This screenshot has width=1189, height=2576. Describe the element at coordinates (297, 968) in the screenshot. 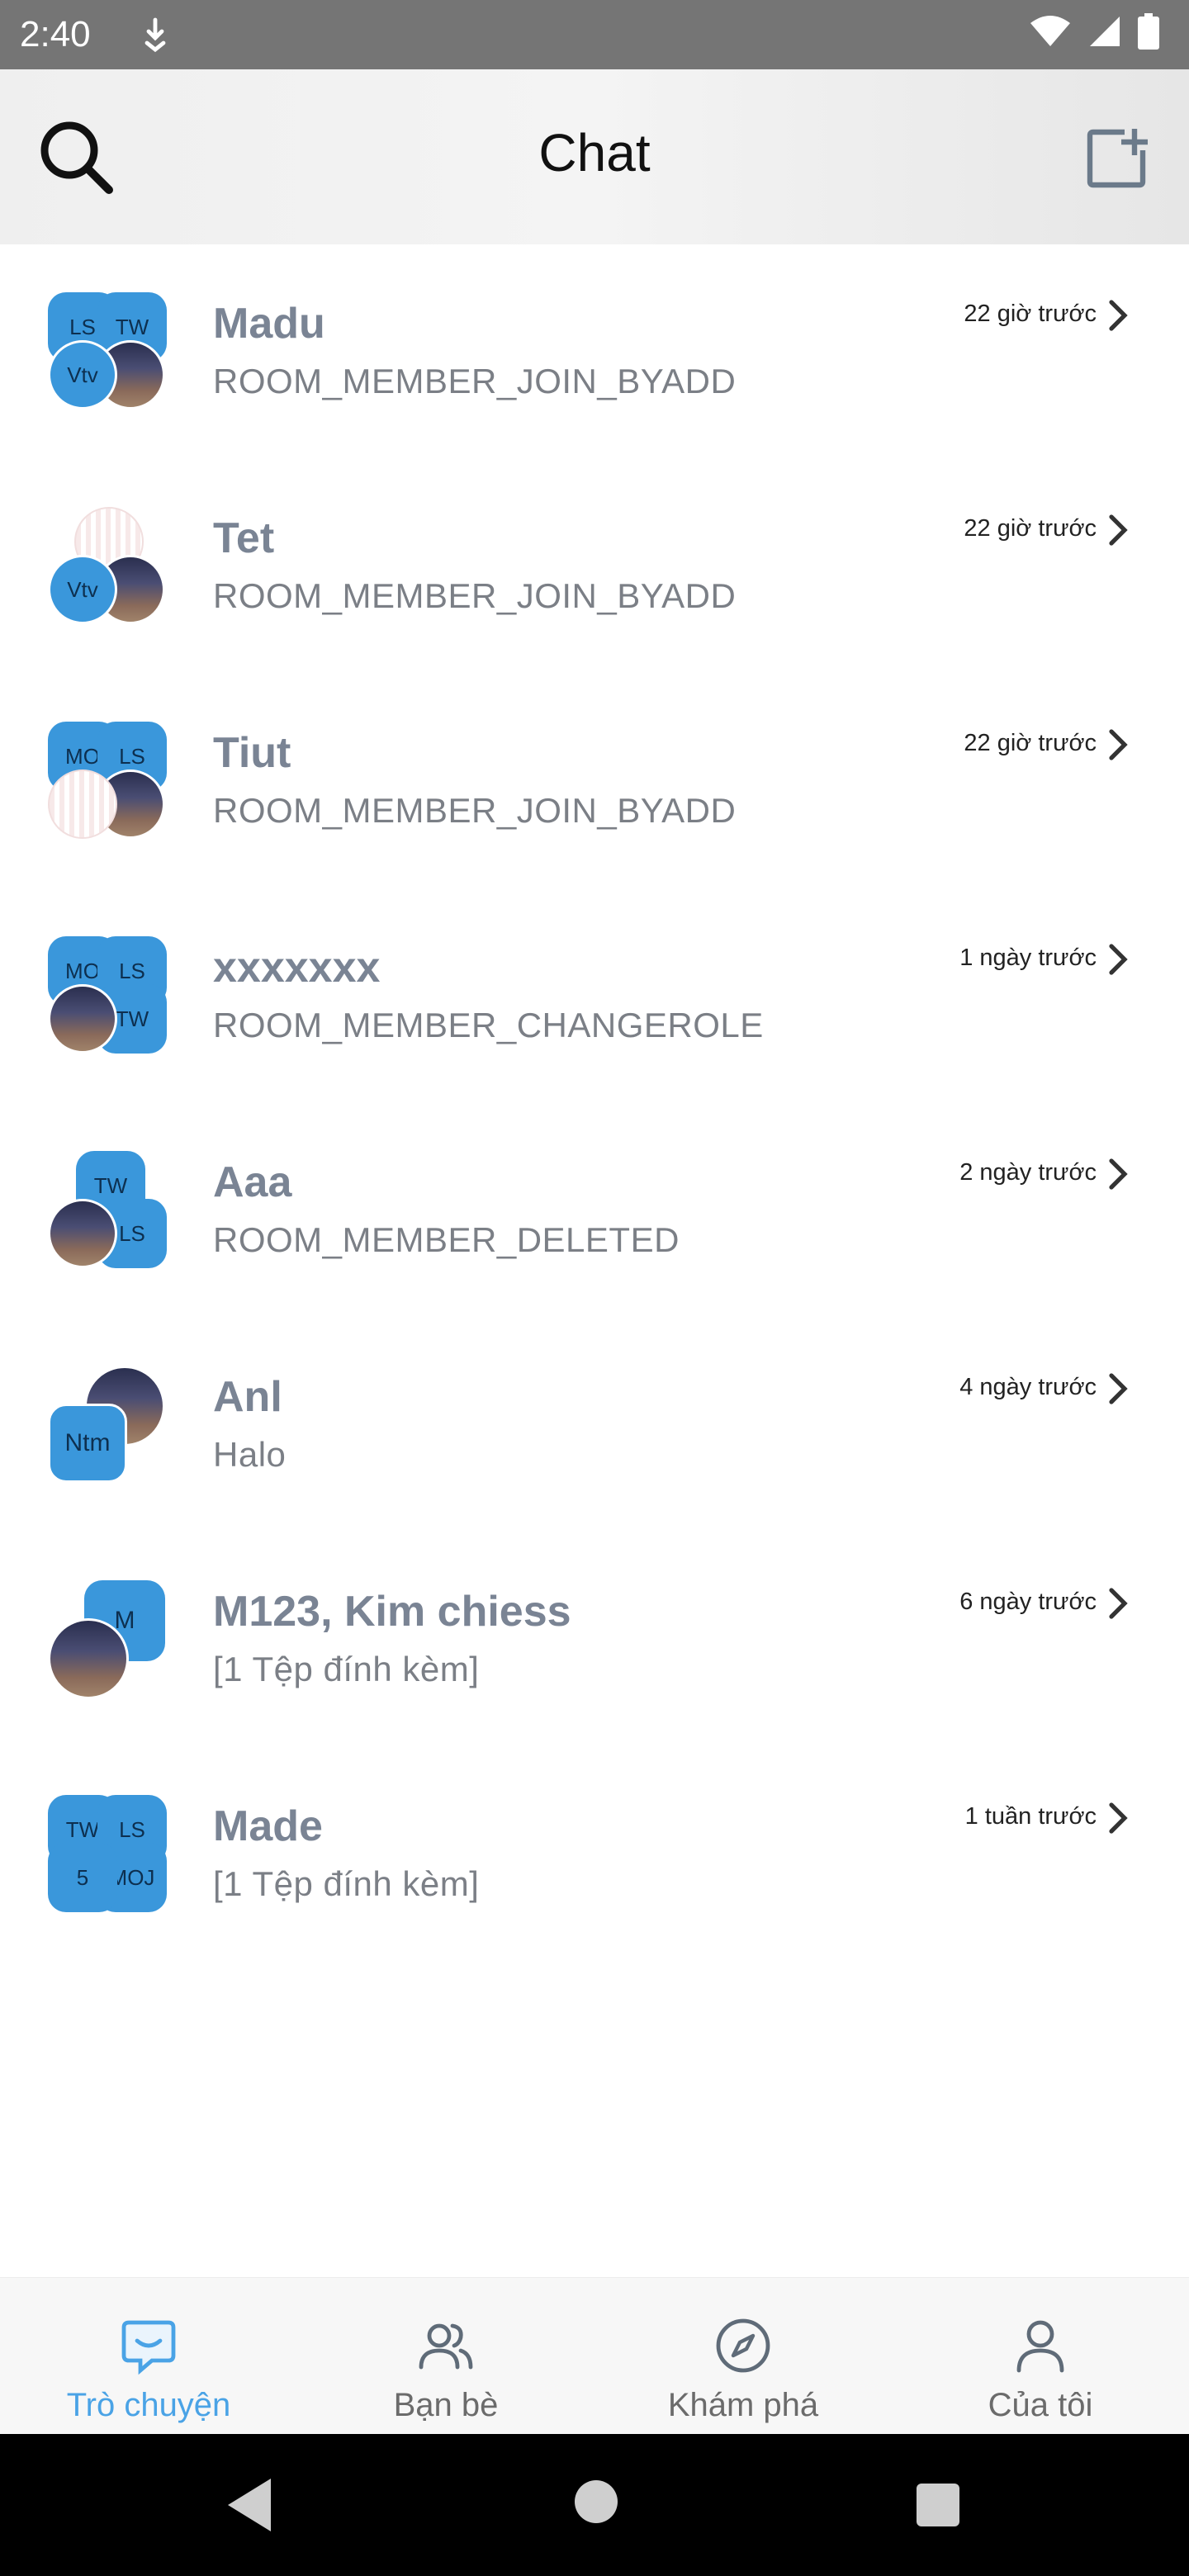

I see `chat-name: xxxxxxx` at that location.